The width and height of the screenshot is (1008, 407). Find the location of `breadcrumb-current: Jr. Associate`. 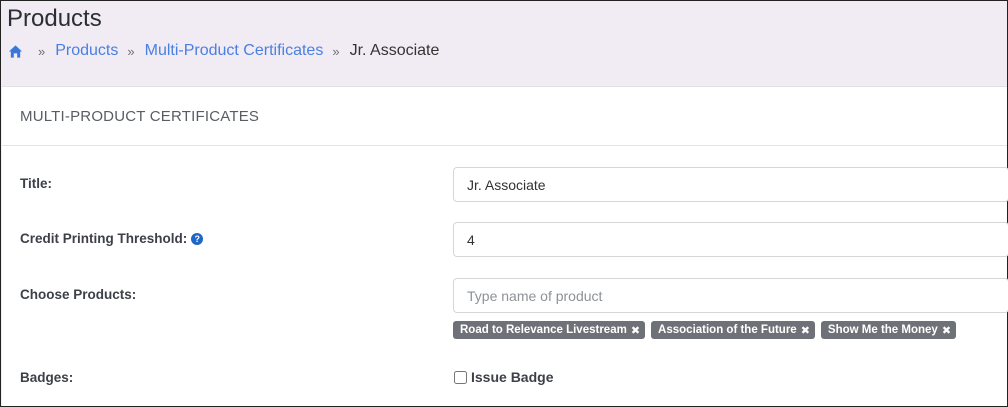

breadcrumb-current: Jr. Associate is located at coordinates (394, 50).